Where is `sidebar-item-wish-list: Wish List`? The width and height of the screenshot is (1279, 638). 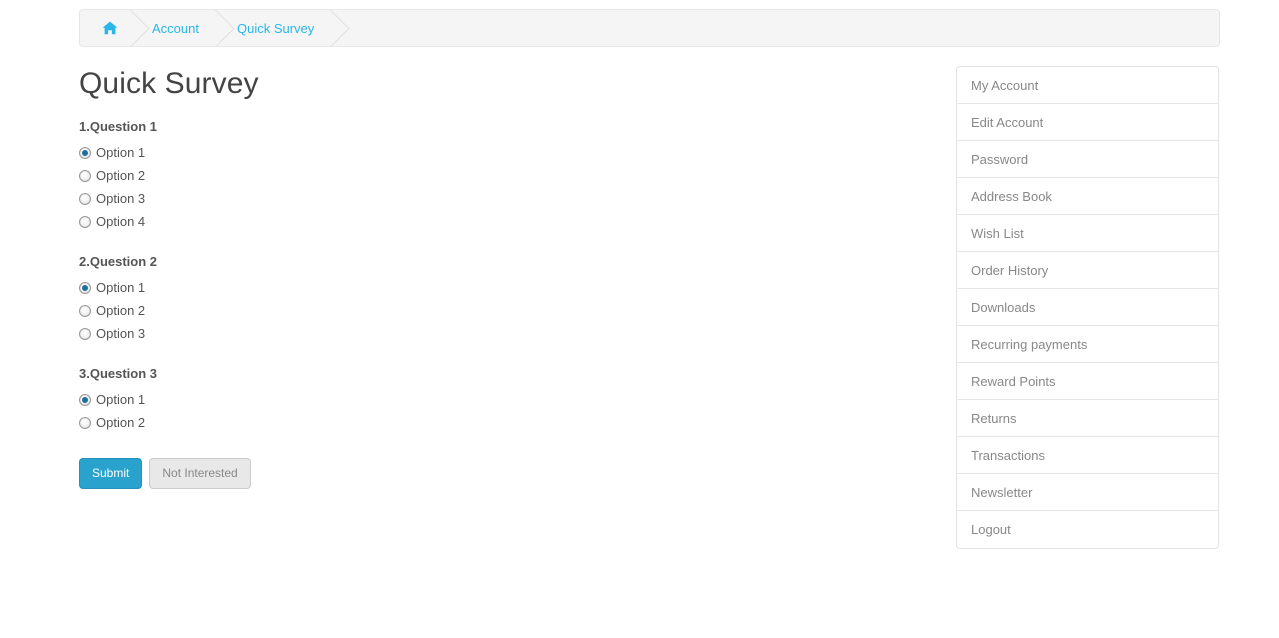
sidebar-item-wish-list: Wish List is located at coordinates (1087, 233).